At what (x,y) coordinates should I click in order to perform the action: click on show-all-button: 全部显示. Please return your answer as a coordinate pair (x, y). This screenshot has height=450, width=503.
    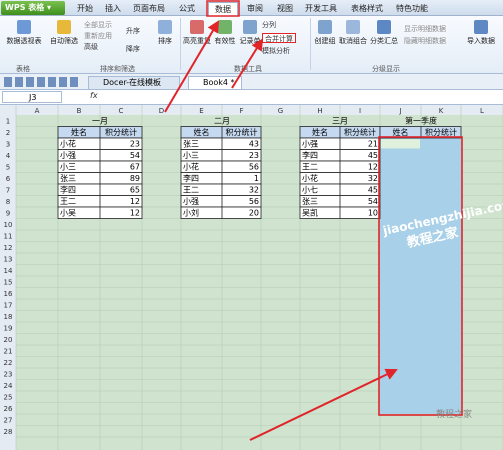
    Looking at the image, I should click on (98, 25).